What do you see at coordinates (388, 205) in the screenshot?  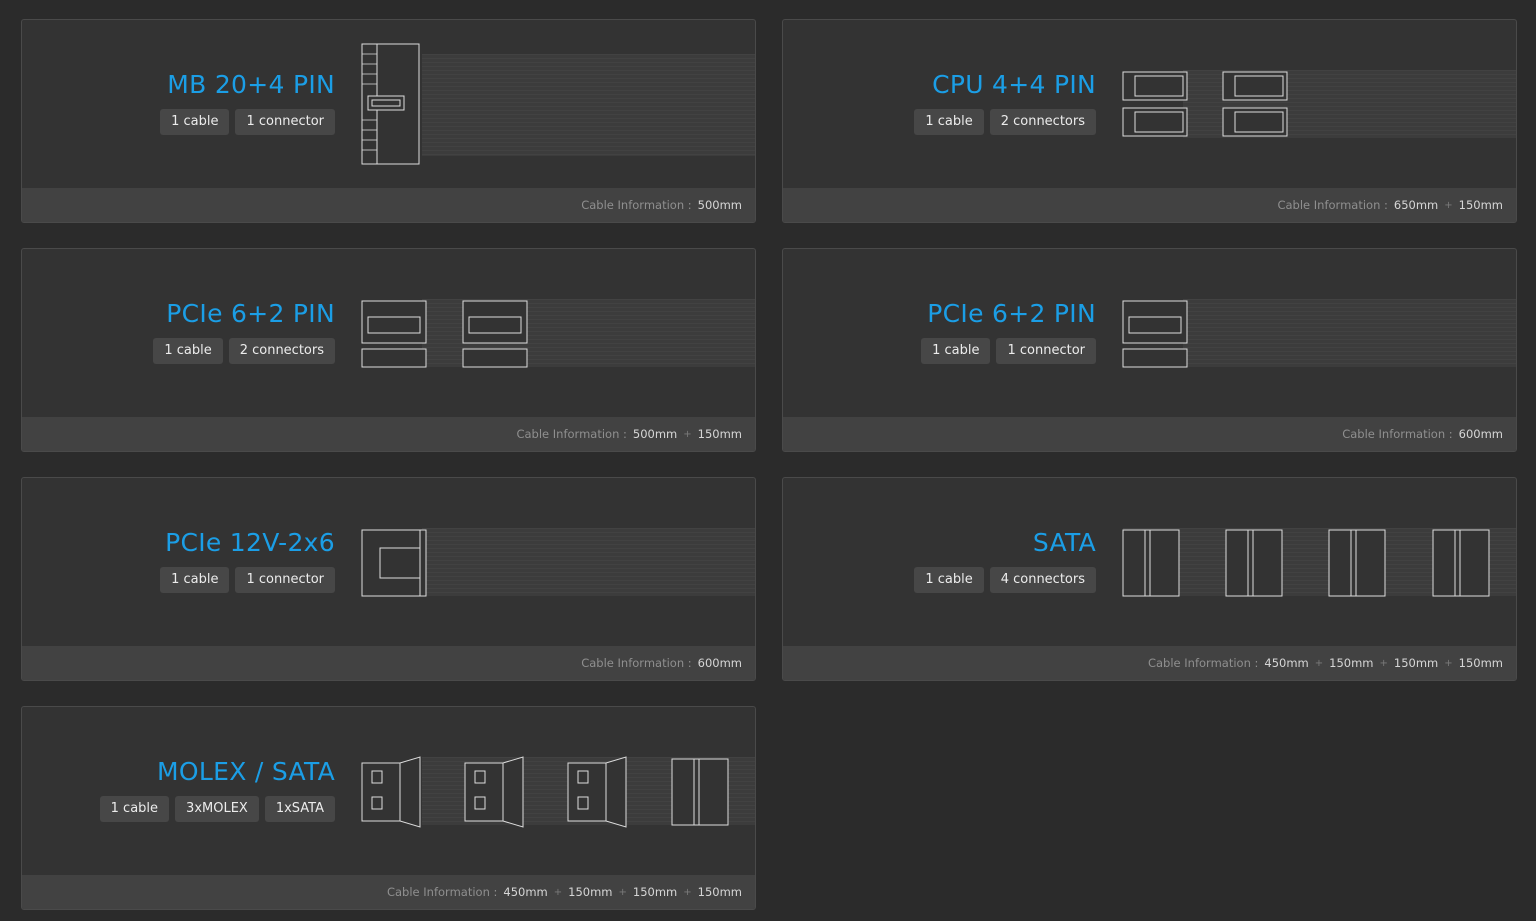 I see `cable-information-bar: Cable Information : 500mm` at bounding box center [388, 205].